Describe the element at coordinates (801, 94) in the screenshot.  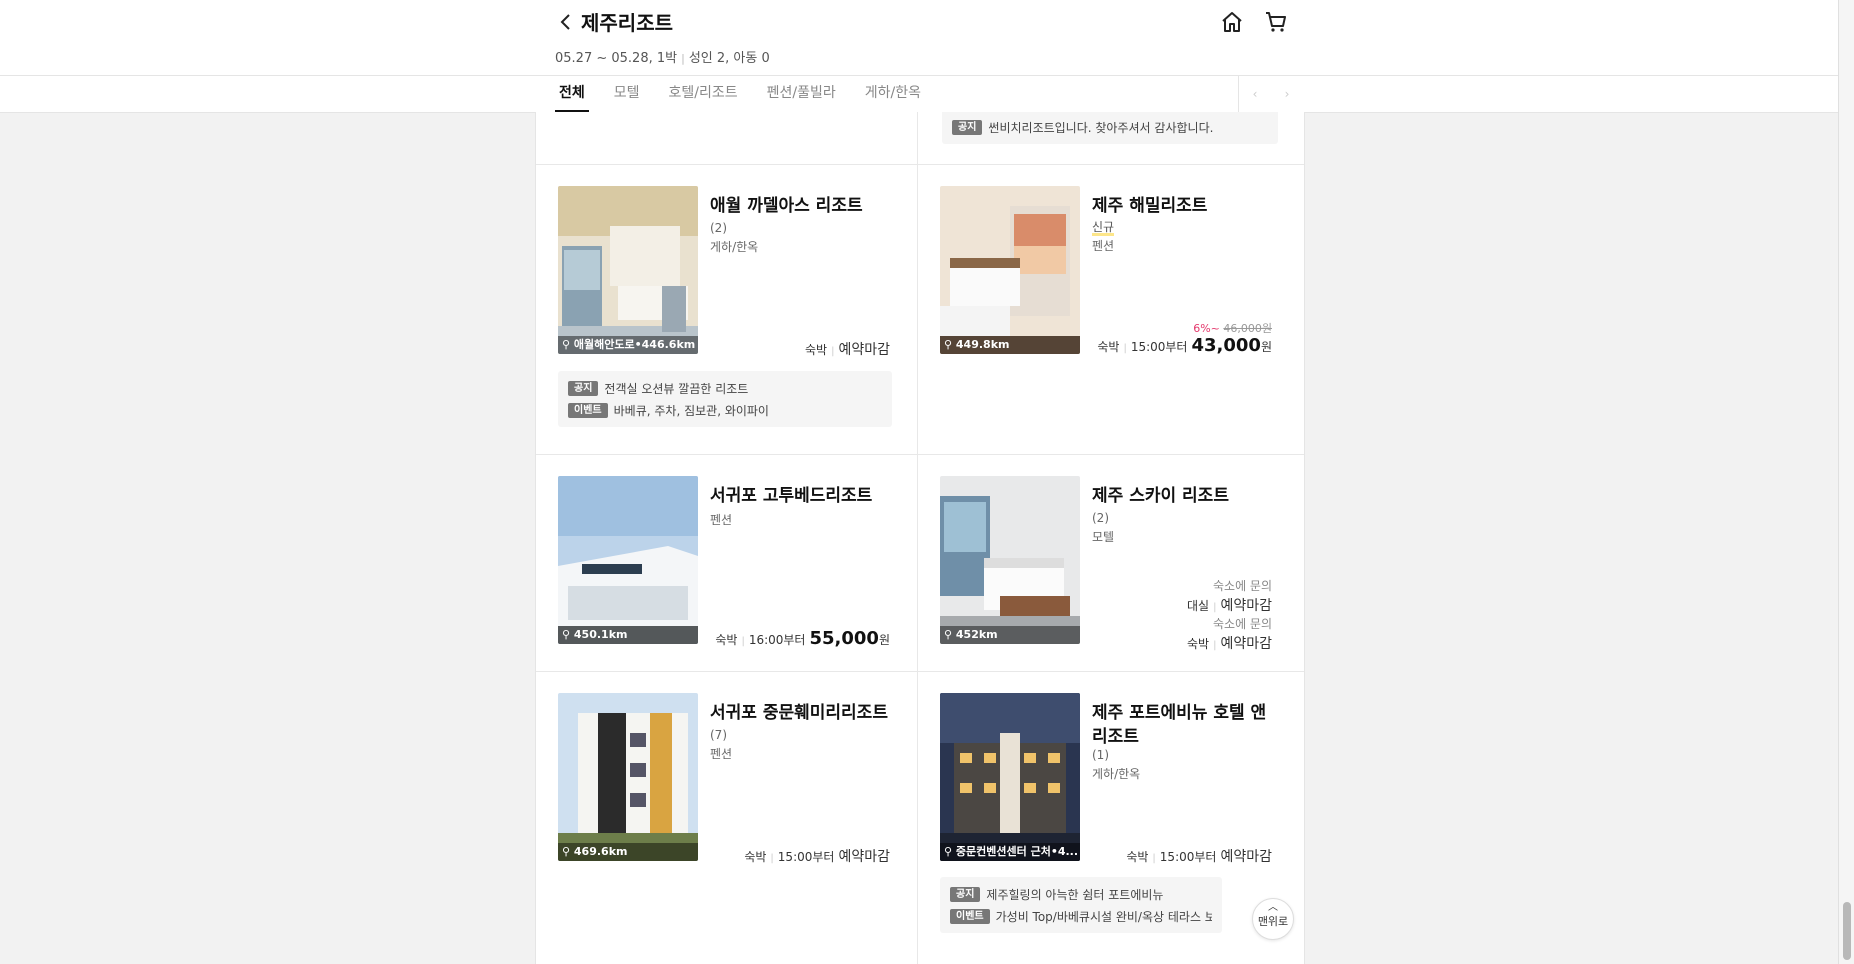
I see `tab-pension-poolvilla: 펜션/풀빌라` at that location.